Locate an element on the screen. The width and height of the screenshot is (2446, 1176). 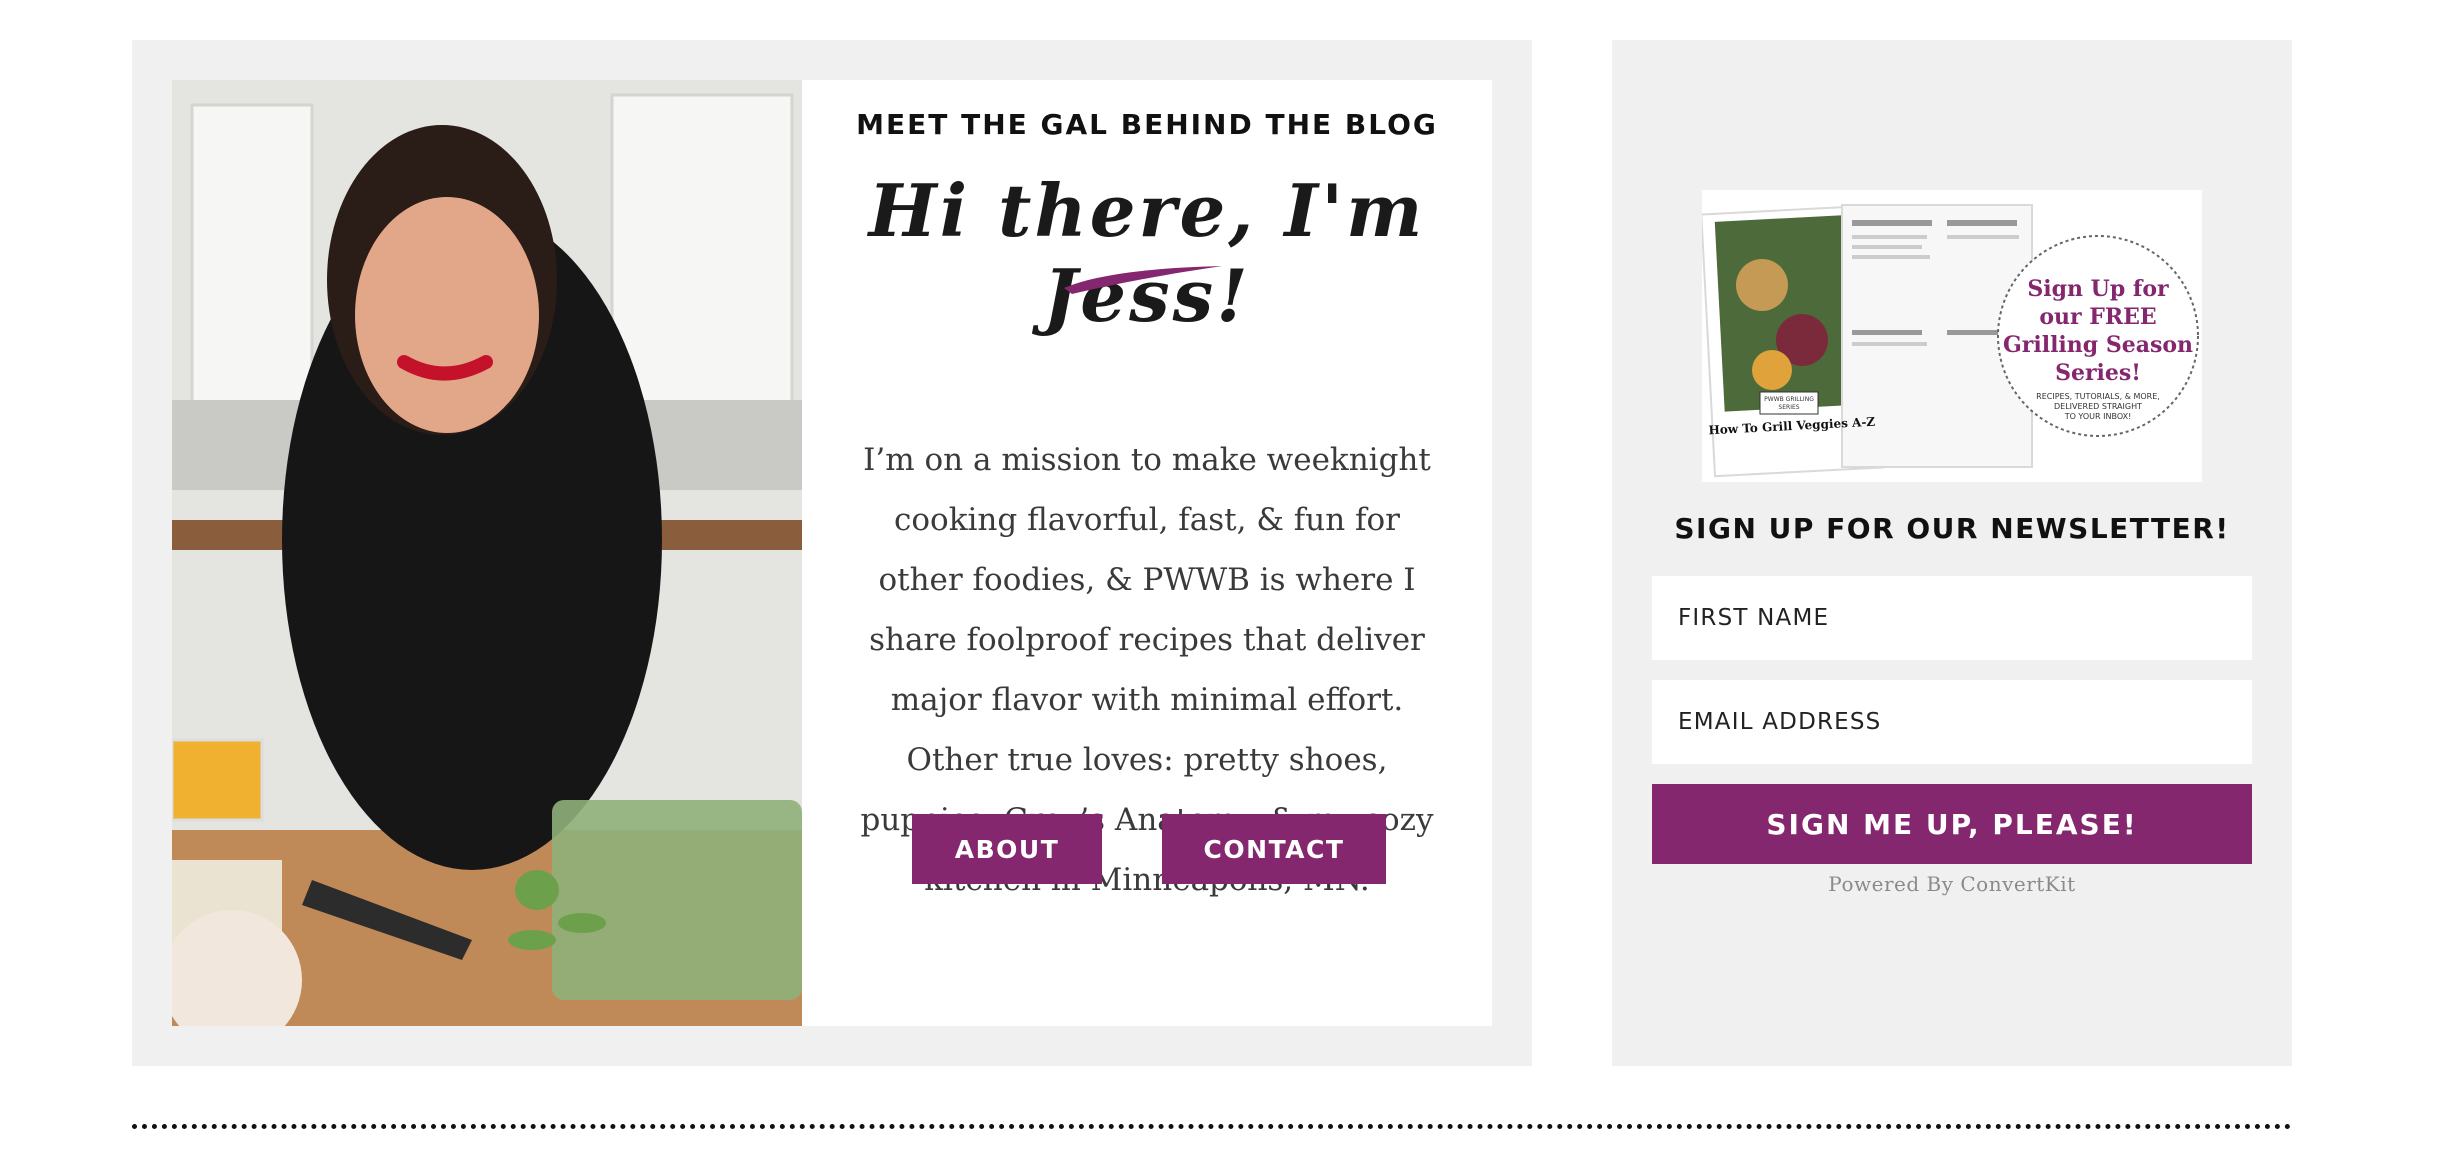
svg-text: Series! is located at coordinates (2098, 373).